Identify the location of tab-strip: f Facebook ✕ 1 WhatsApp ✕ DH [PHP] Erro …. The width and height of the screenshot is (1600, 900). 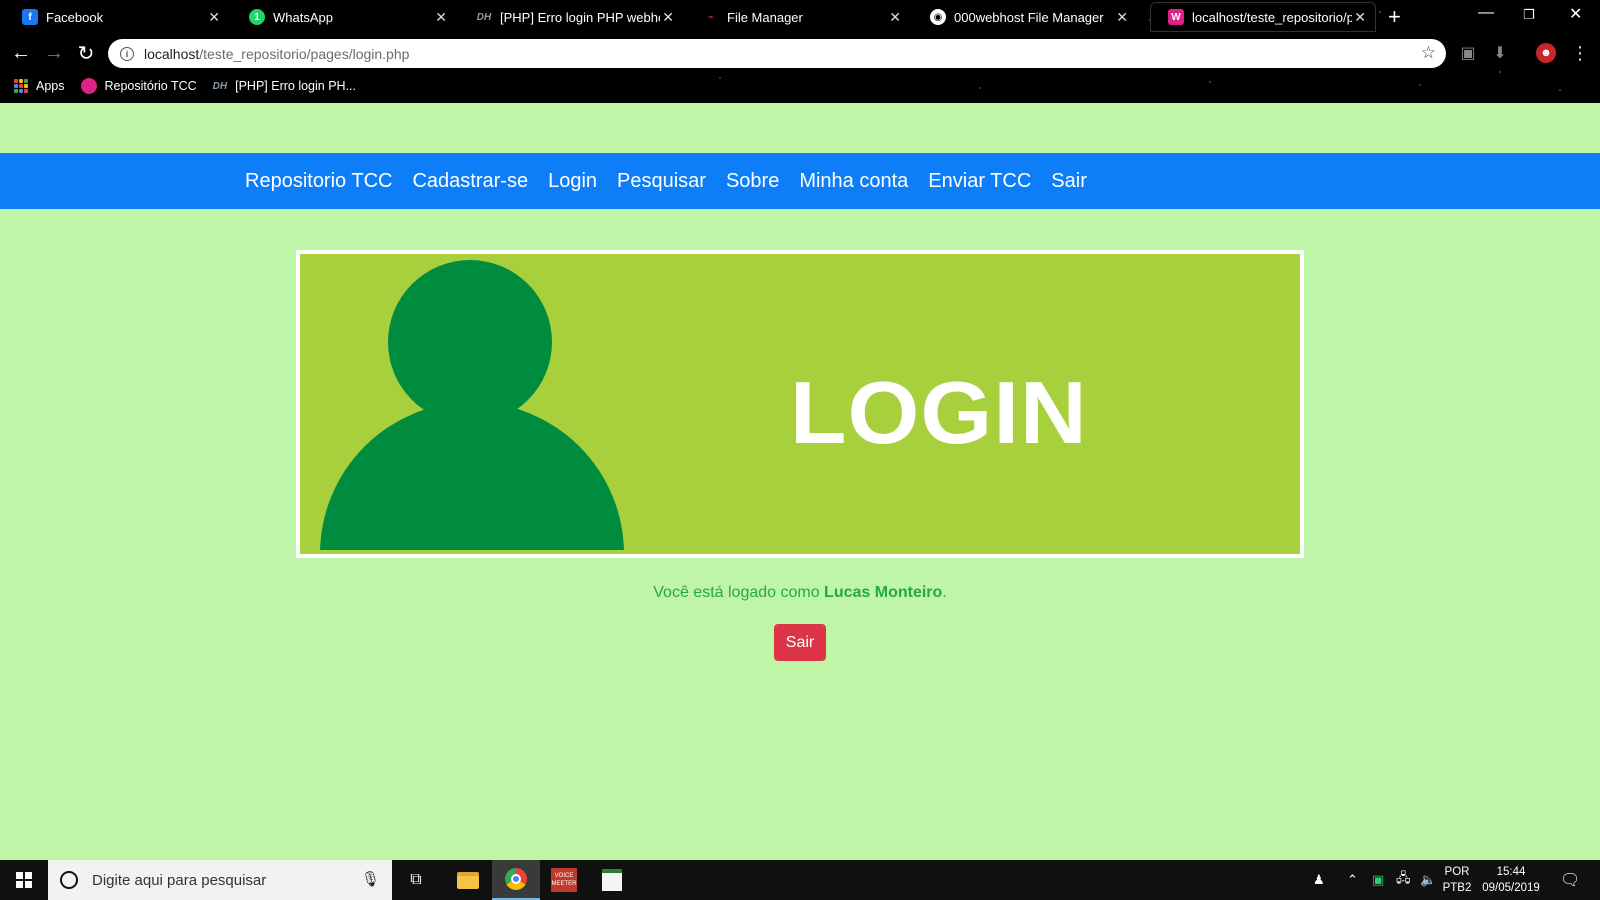
(800, 17).